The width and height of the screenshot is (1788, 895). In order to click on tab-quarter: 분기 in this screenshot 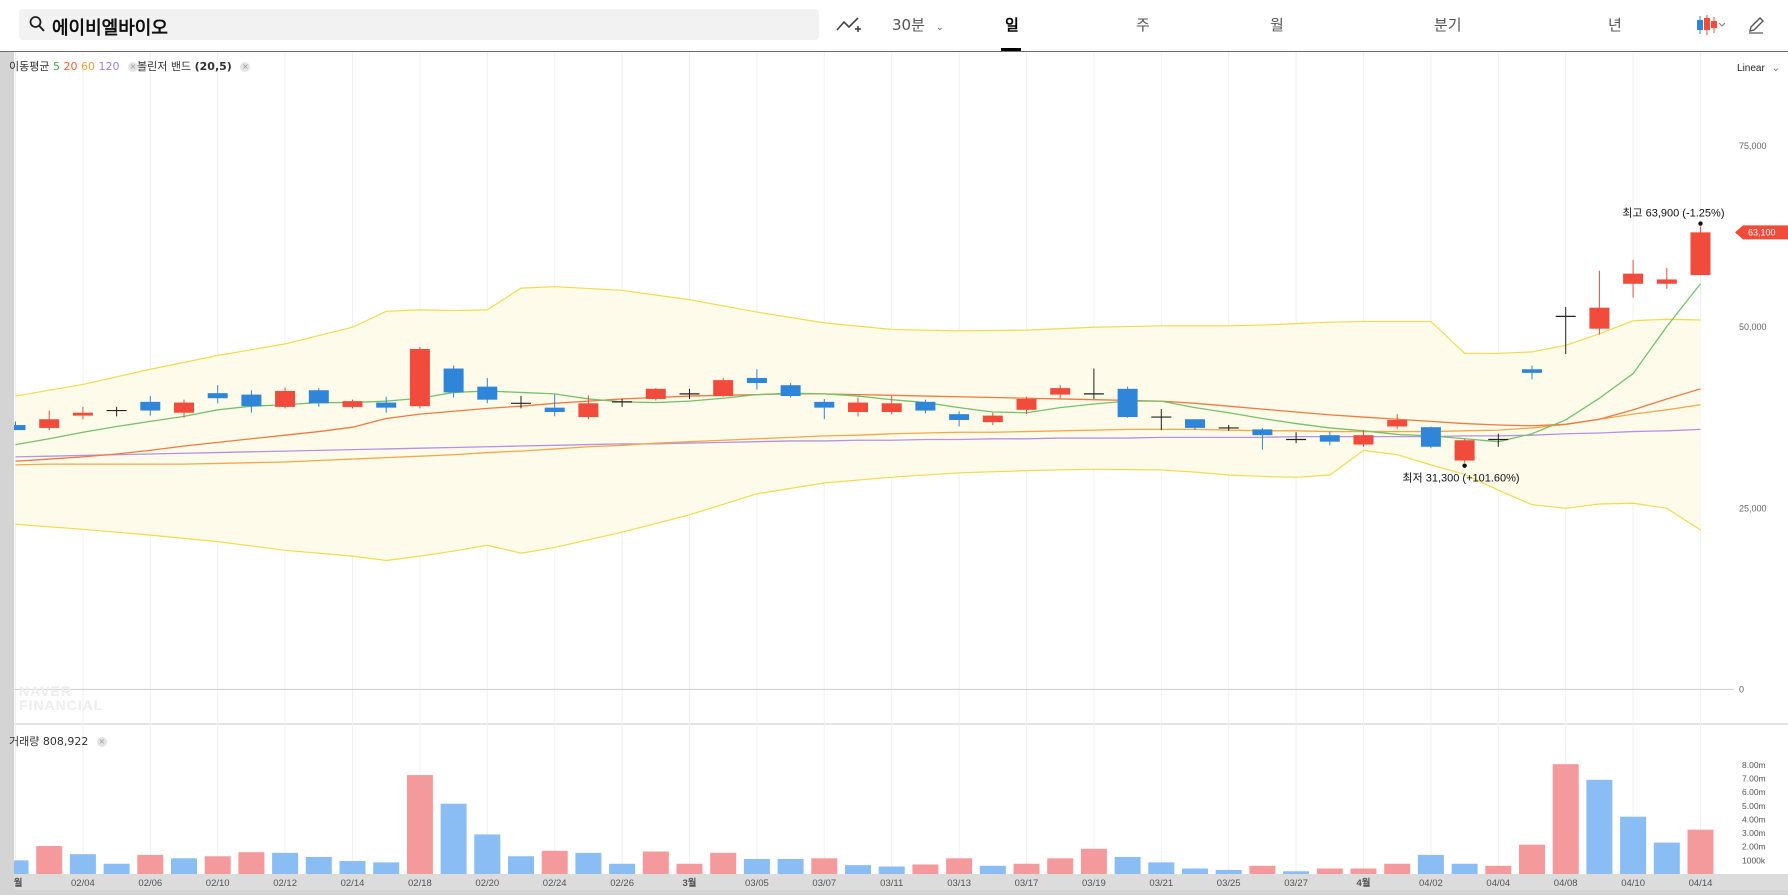, I will do `click(1448, 24)`.